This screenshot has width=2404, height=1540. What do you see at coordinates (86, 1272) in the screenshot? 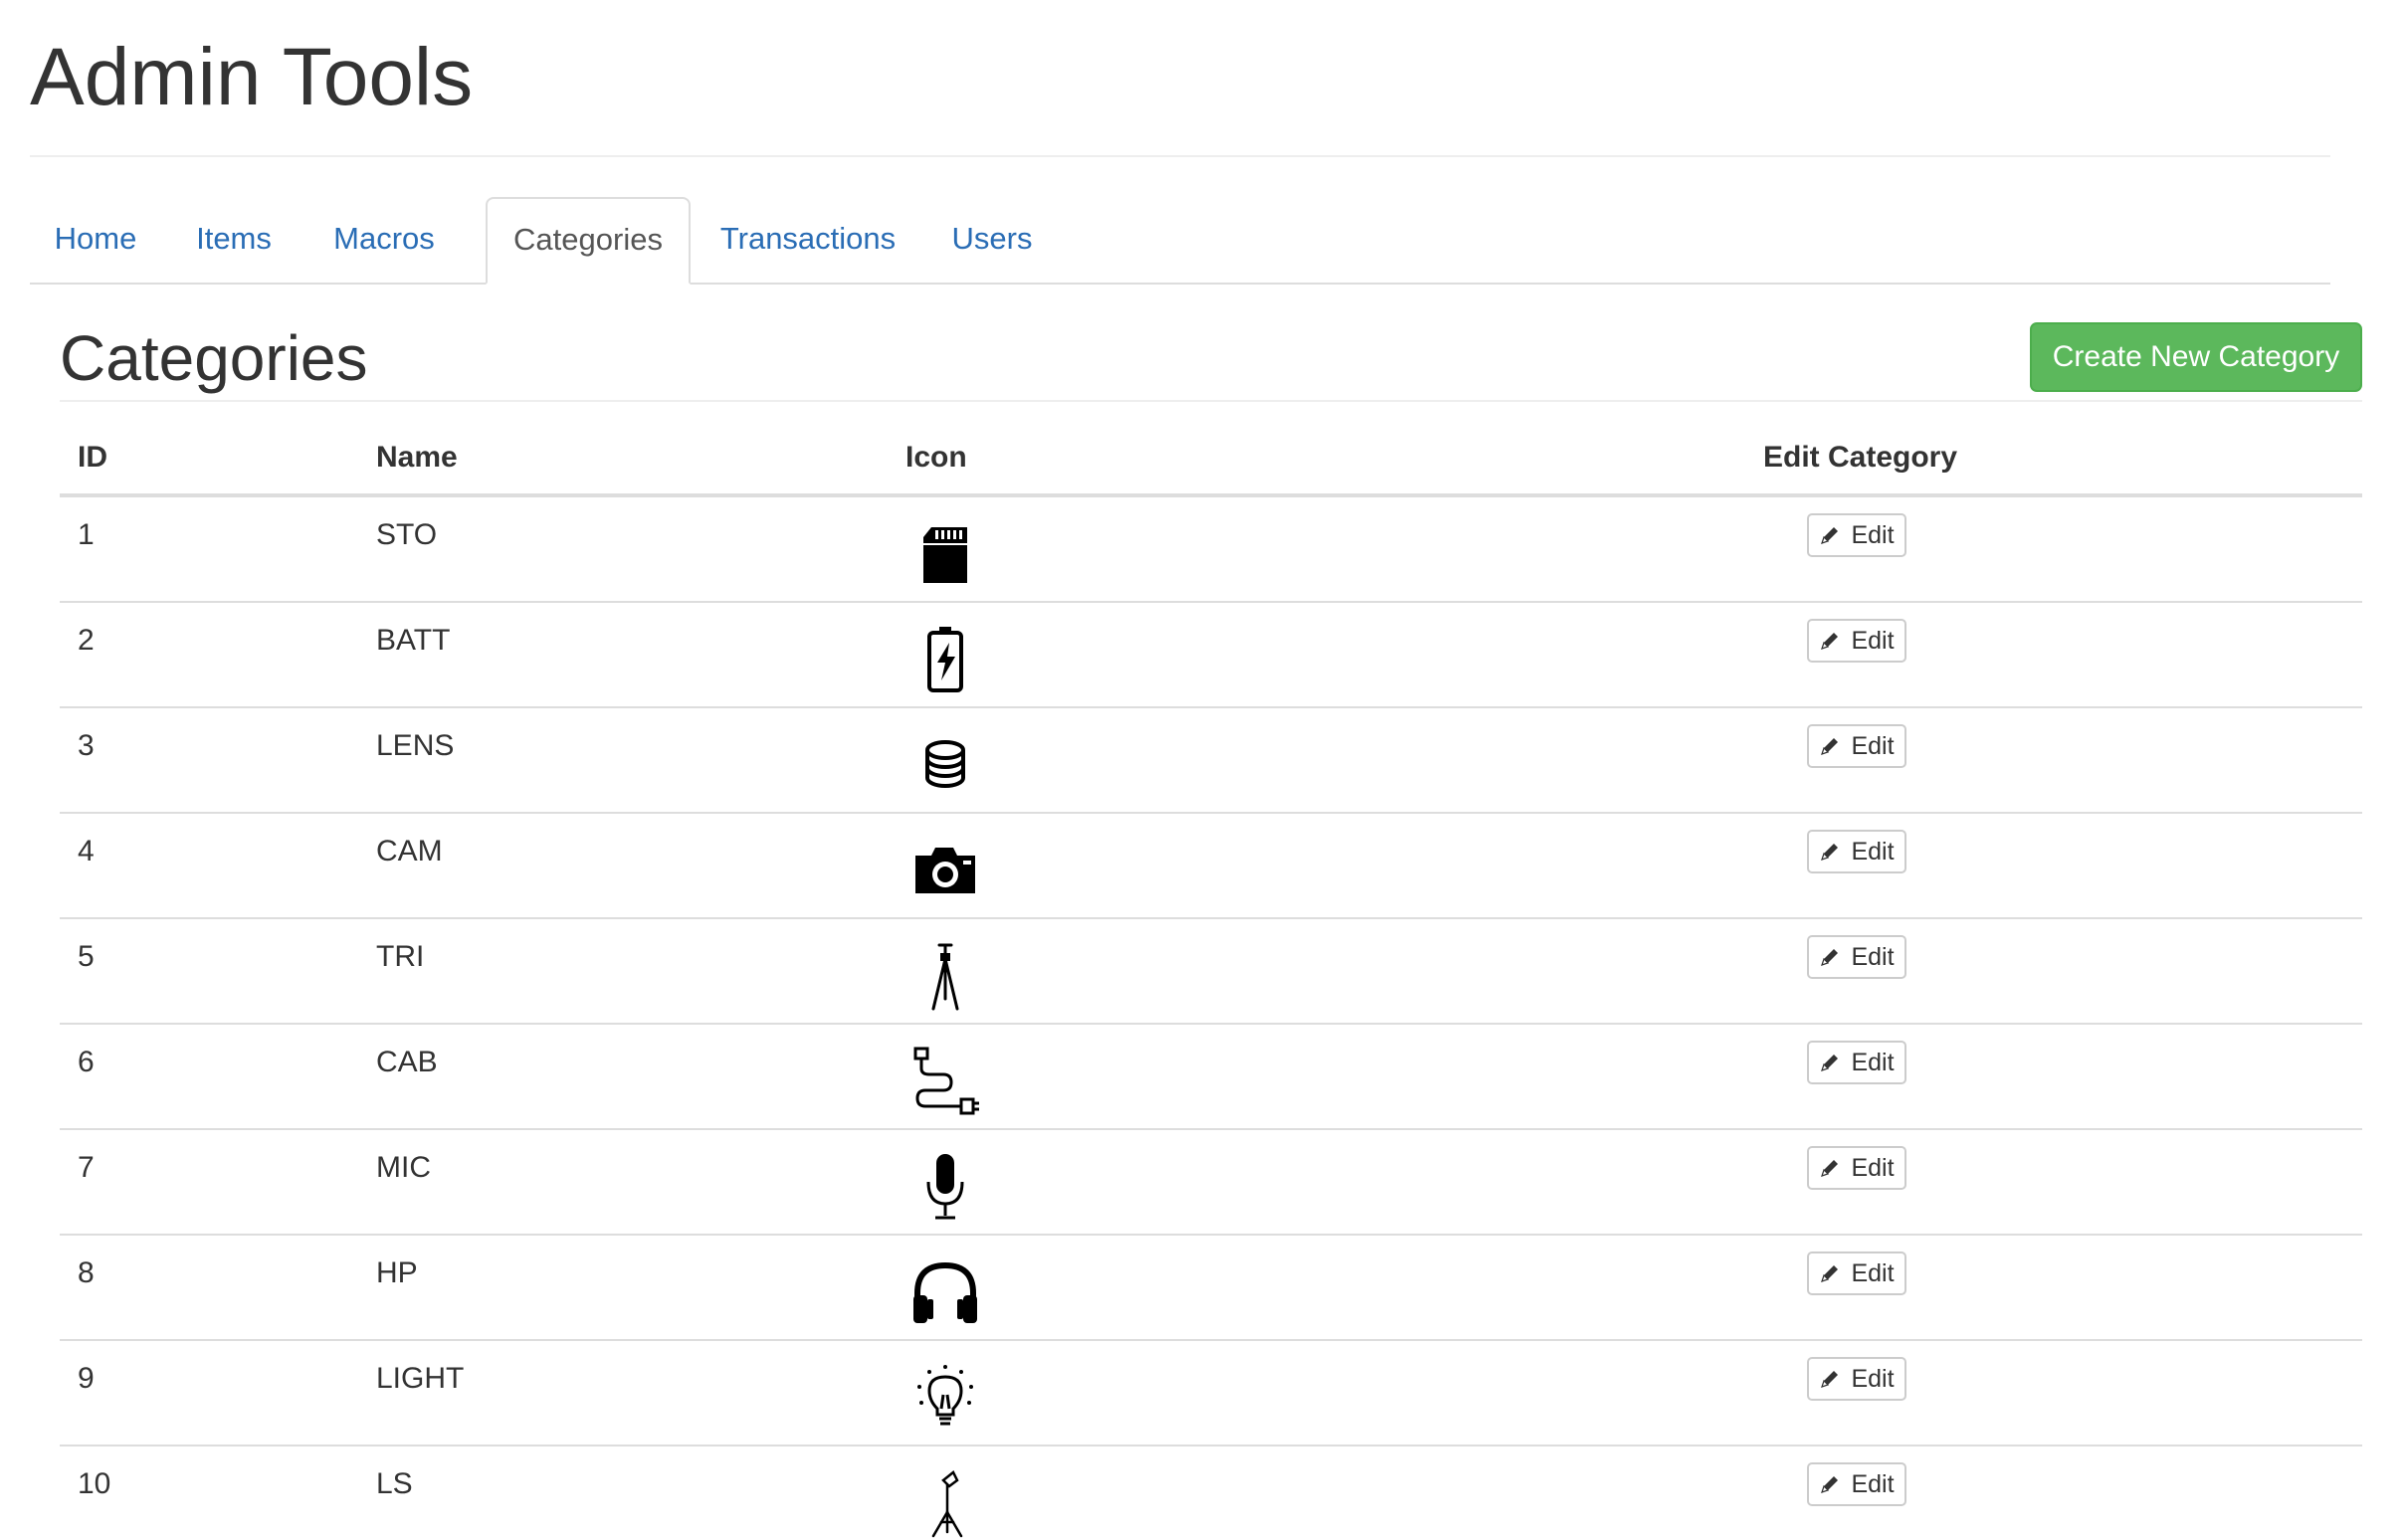
I see `category-id: 8` at bounding box center [86, 1272].